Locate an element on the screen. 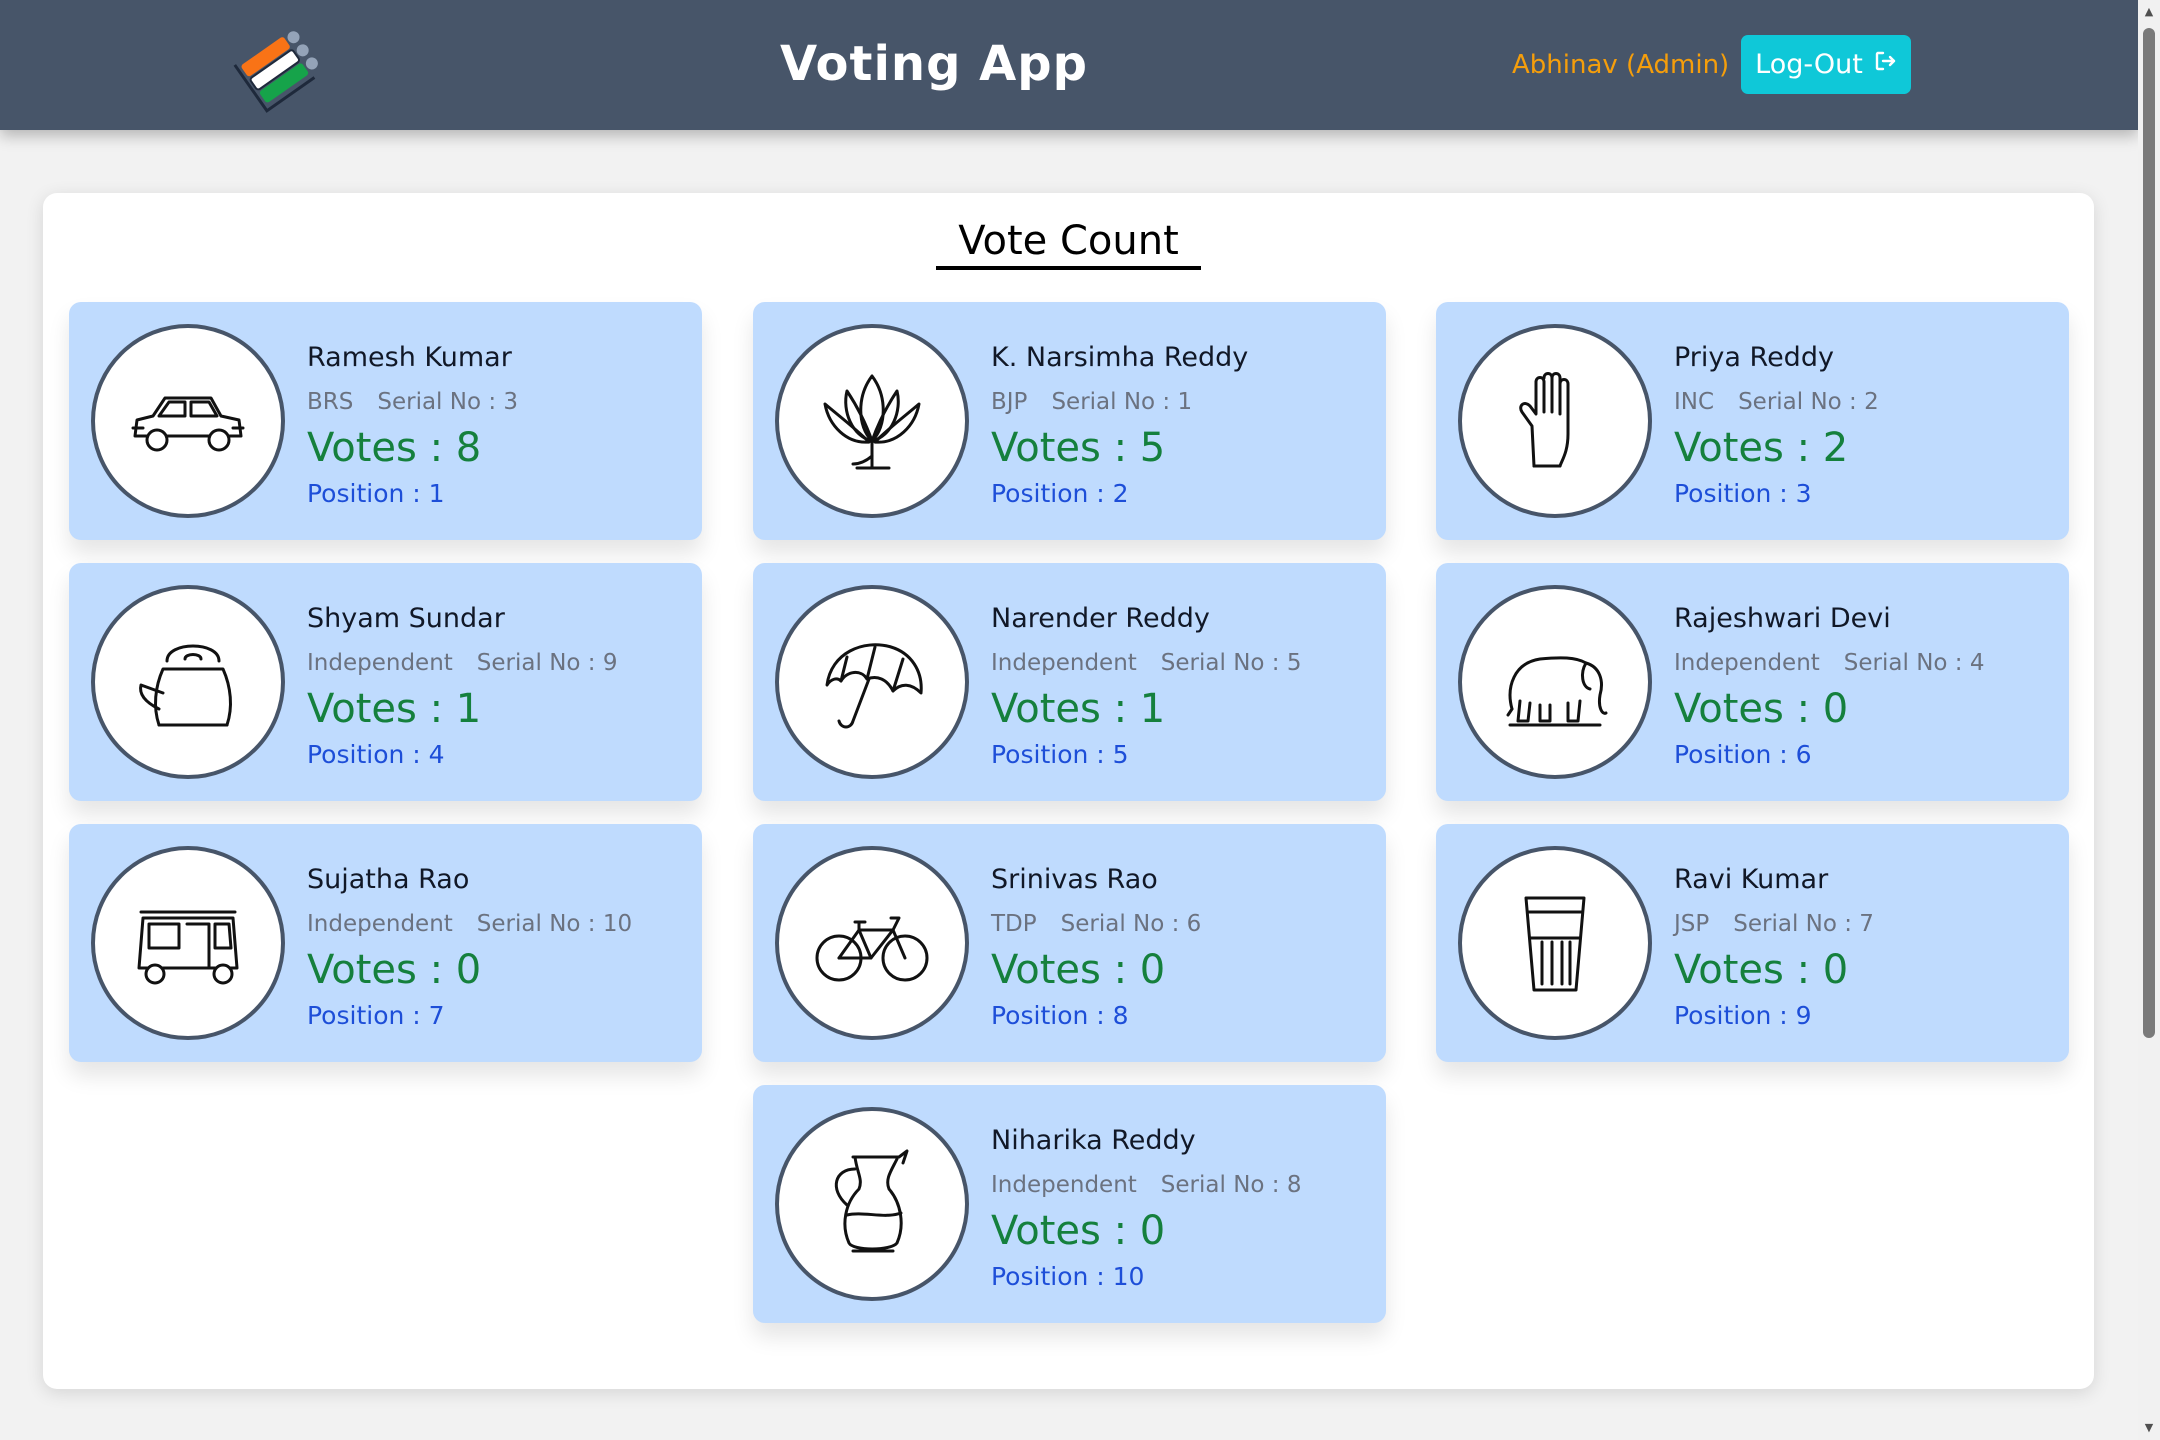 This screenshot has height=1440, width=2160. hand-icon is located at coordinates (1555, 421).